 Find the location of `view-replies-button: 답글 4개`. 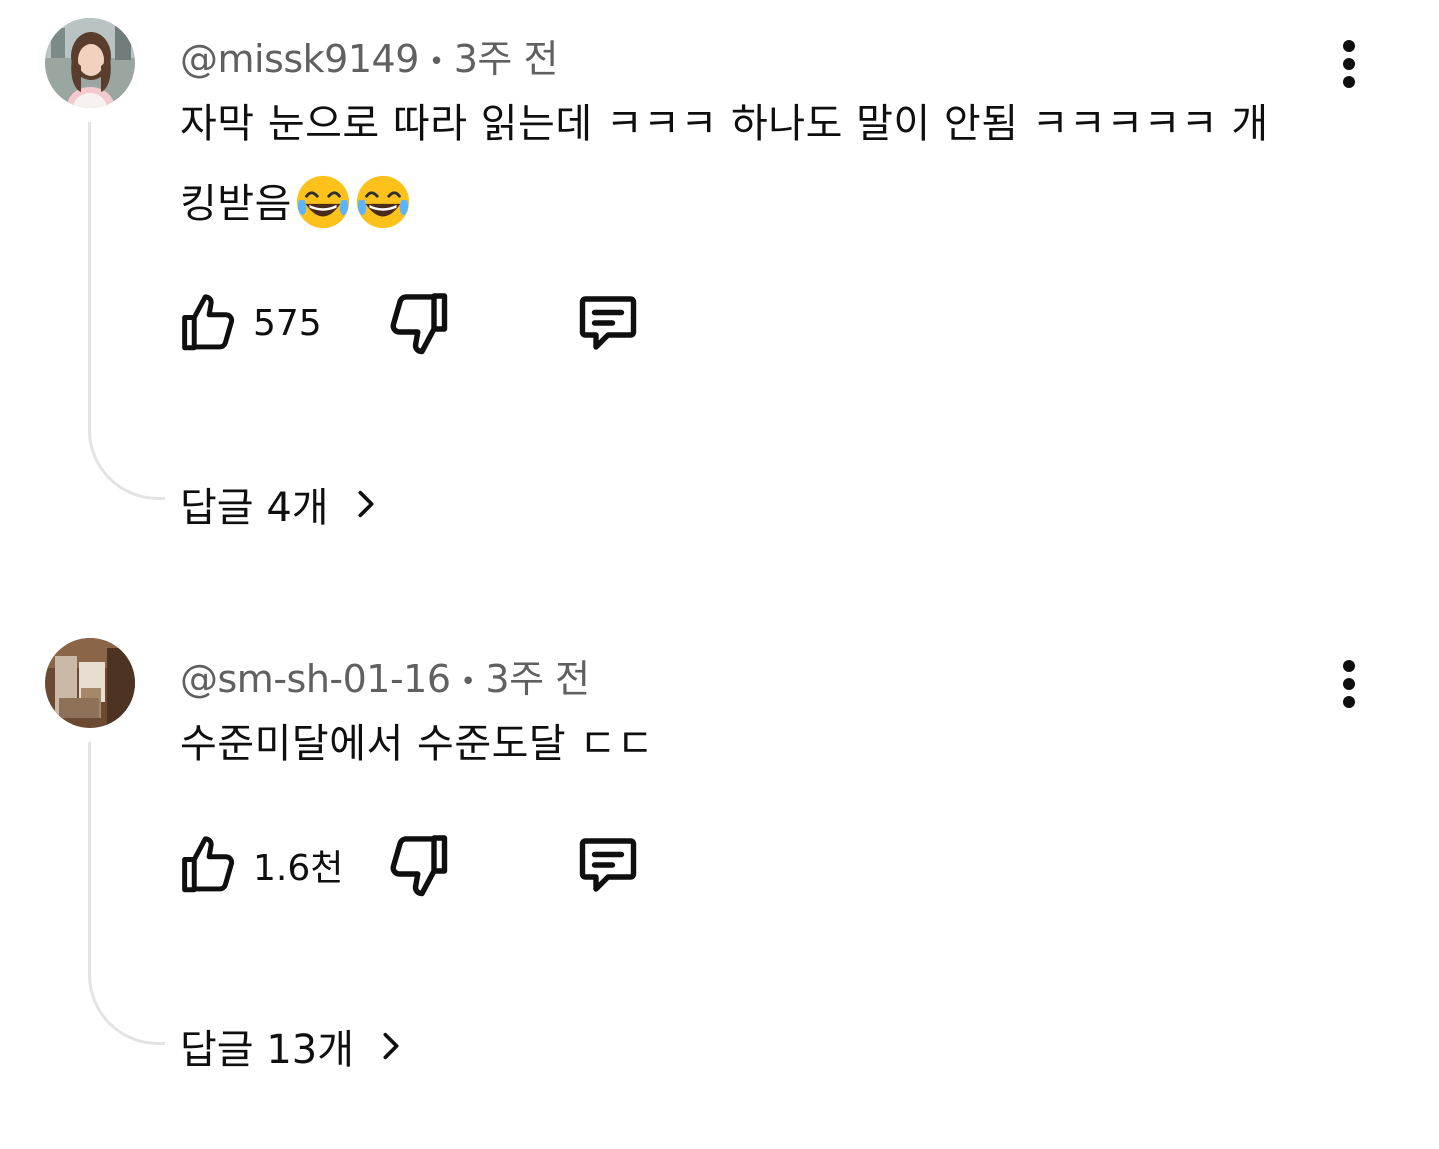

view-replies-button: 답글 4개 is located at coordinates (281, 504).